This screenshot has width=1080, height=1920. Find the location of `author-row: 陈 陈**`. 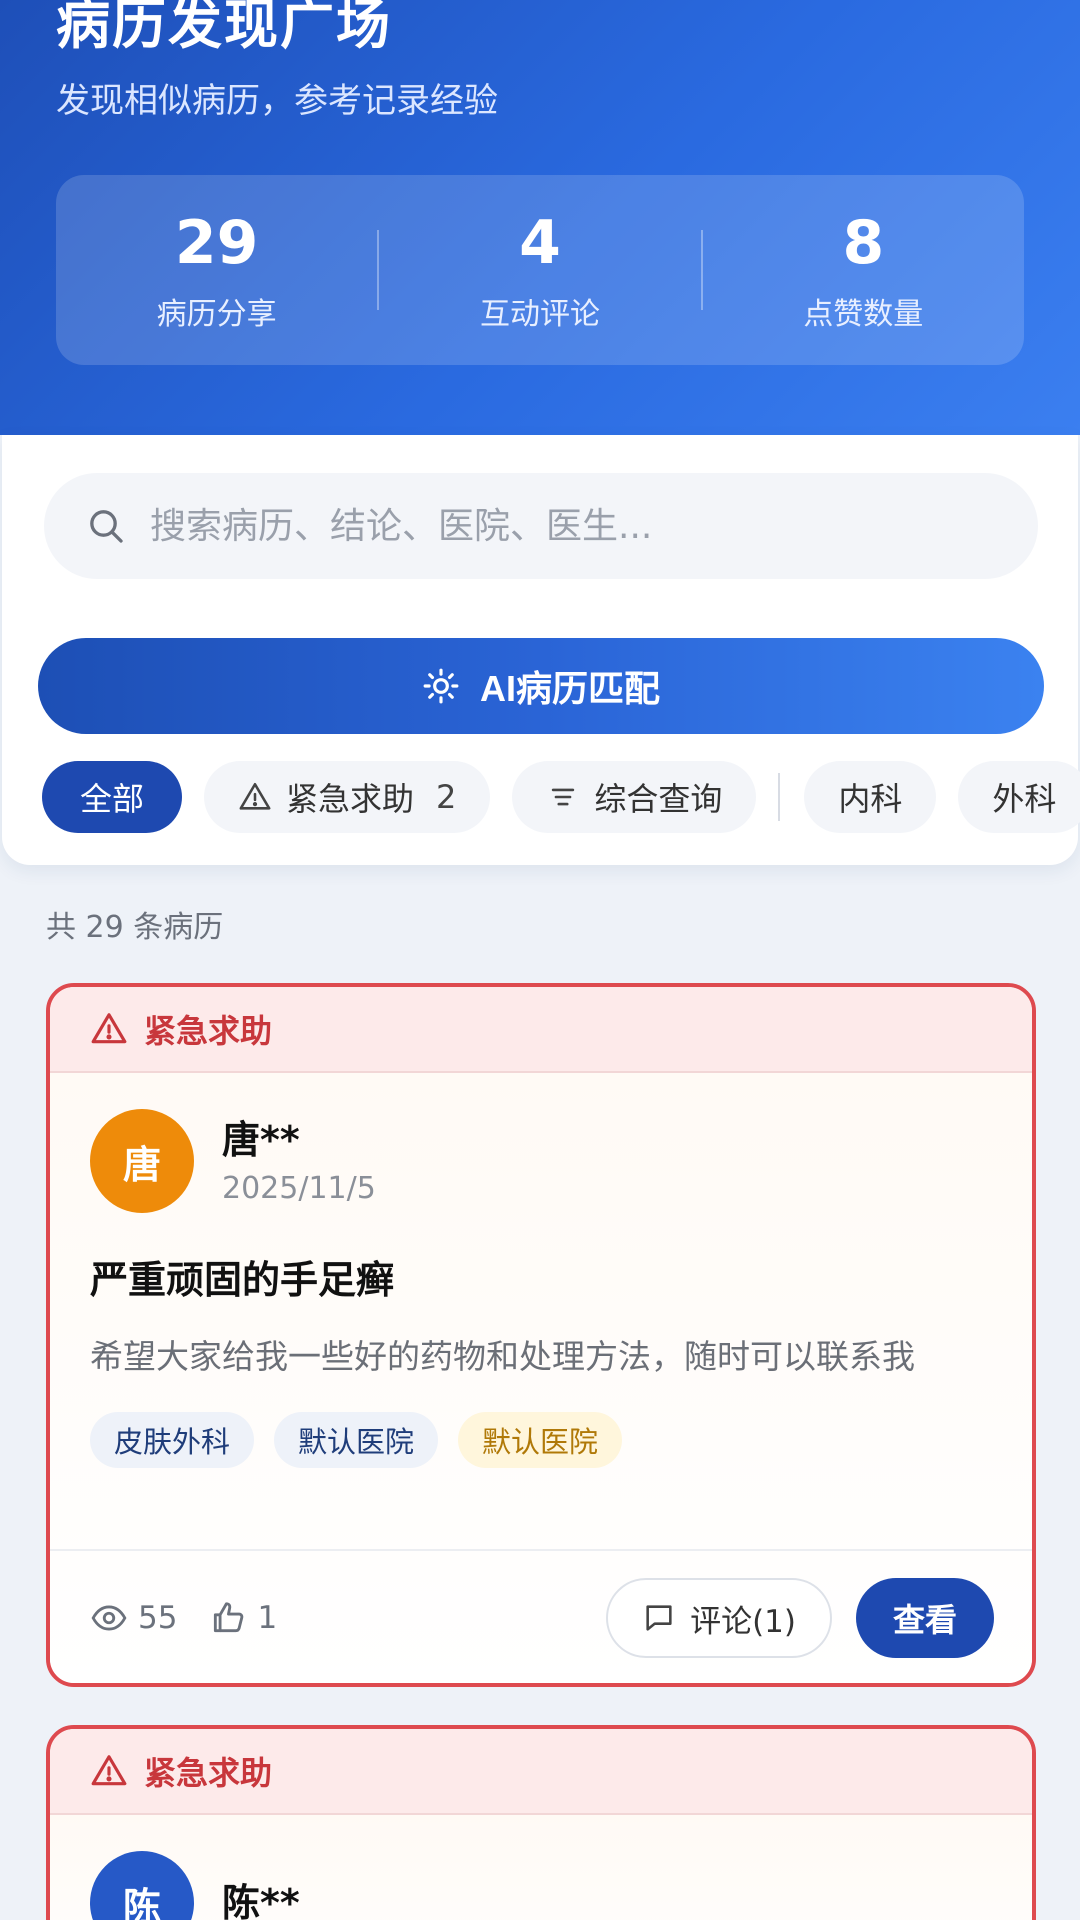

author-row: 陈 陈** is located at coordinates (541, 1867).